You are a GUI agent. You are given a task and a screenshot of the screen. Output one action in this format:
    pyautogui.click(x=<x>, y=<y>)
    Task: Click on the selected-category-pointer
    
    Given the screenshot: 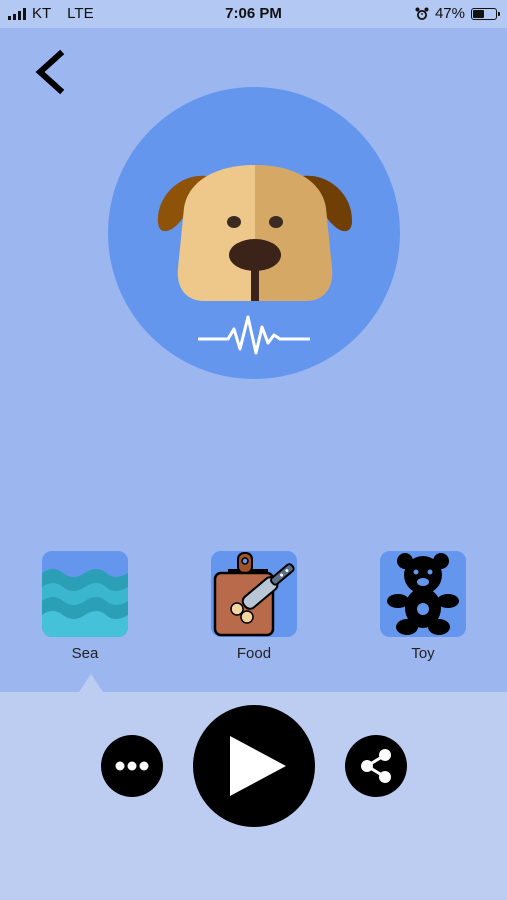 What is the action you would take?
    pyautogui.click(x=91, y=683)
    